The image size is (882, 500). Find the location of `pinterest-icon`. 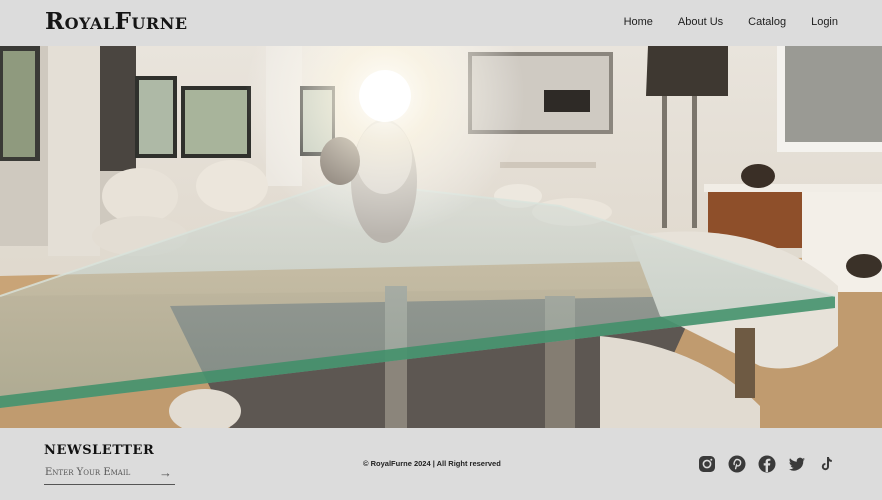

pinterest-icon is located at coordinates (736, 463).